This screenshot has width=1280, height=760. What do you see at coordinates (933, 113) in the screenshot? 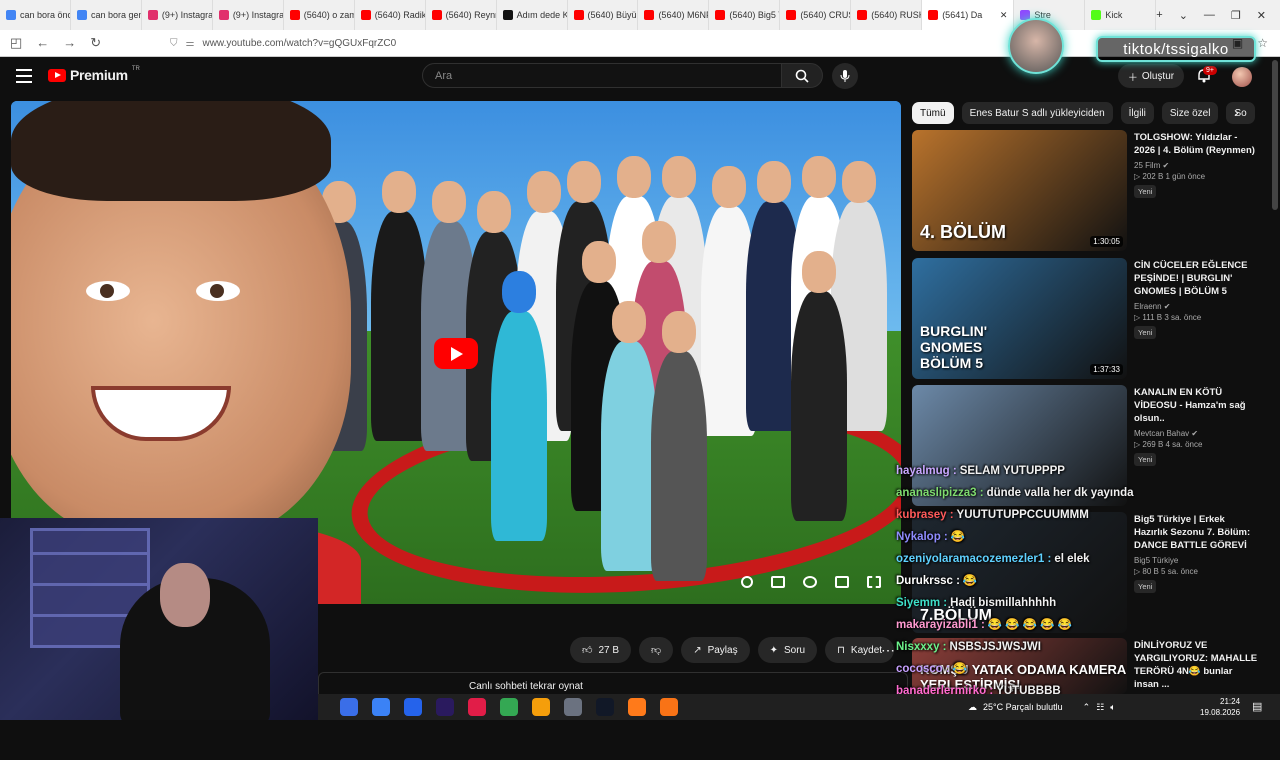
I see `filter-chip: Tümü` at bounding box center [933, 113].